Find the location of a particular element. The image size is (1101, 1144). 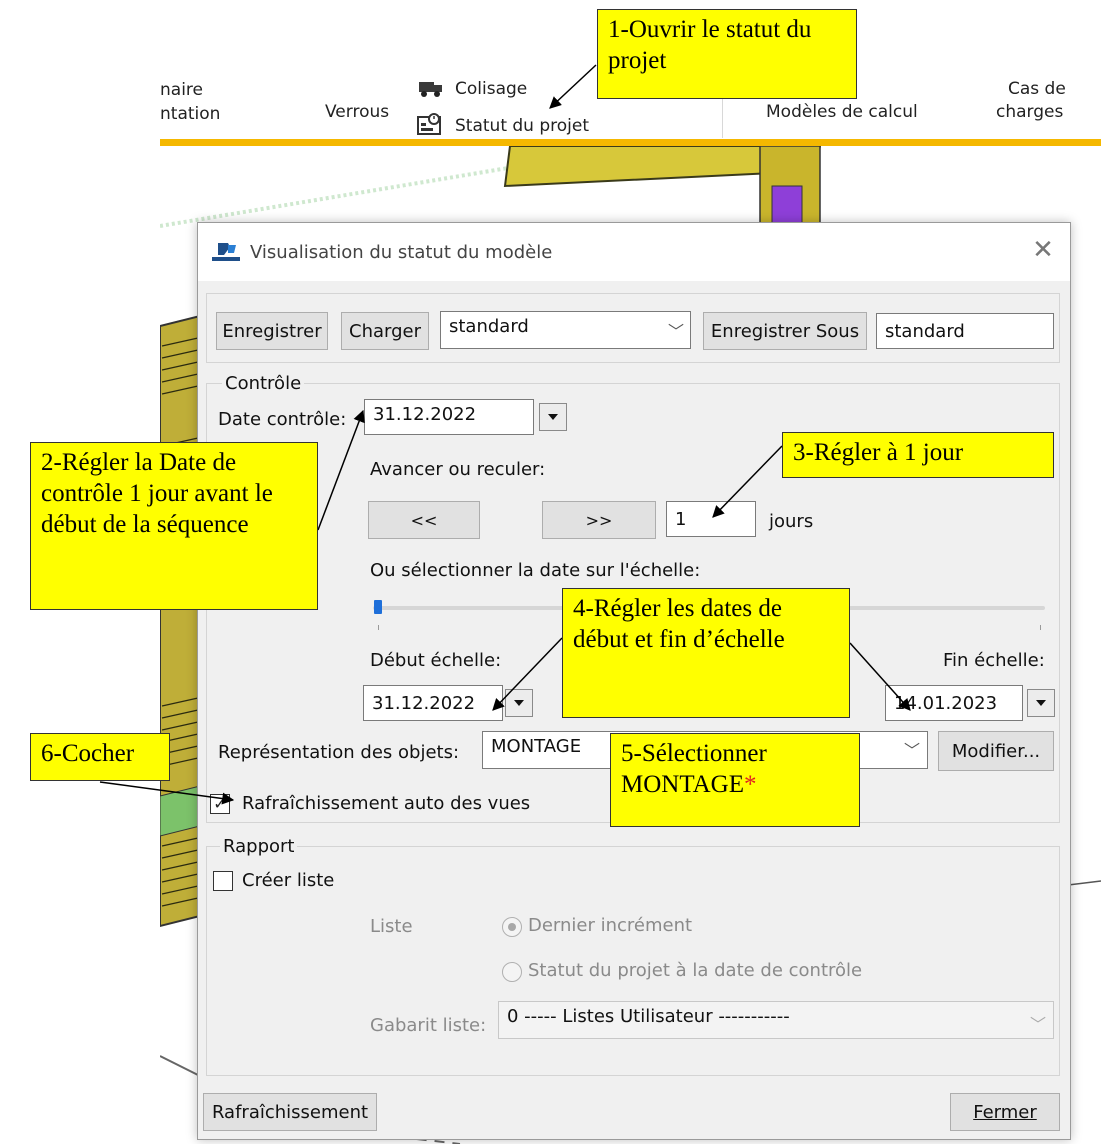

ribbon-accent-line is located at coordinates (630, 142).